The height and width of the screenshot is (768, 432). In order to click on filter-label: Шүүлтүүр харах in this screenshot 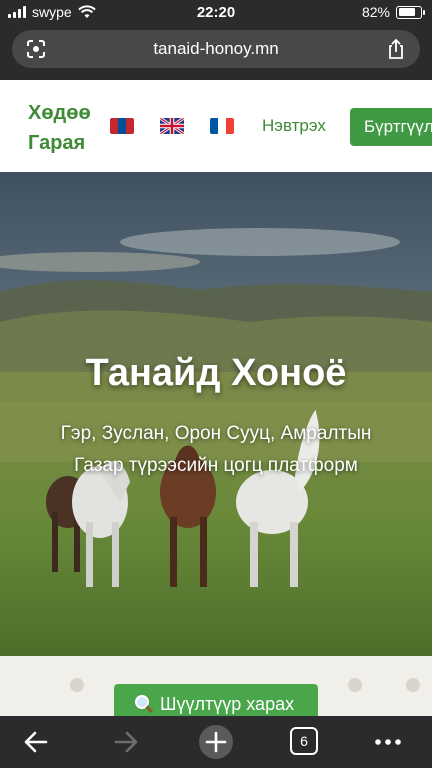, I will do `click(227, 704)`.